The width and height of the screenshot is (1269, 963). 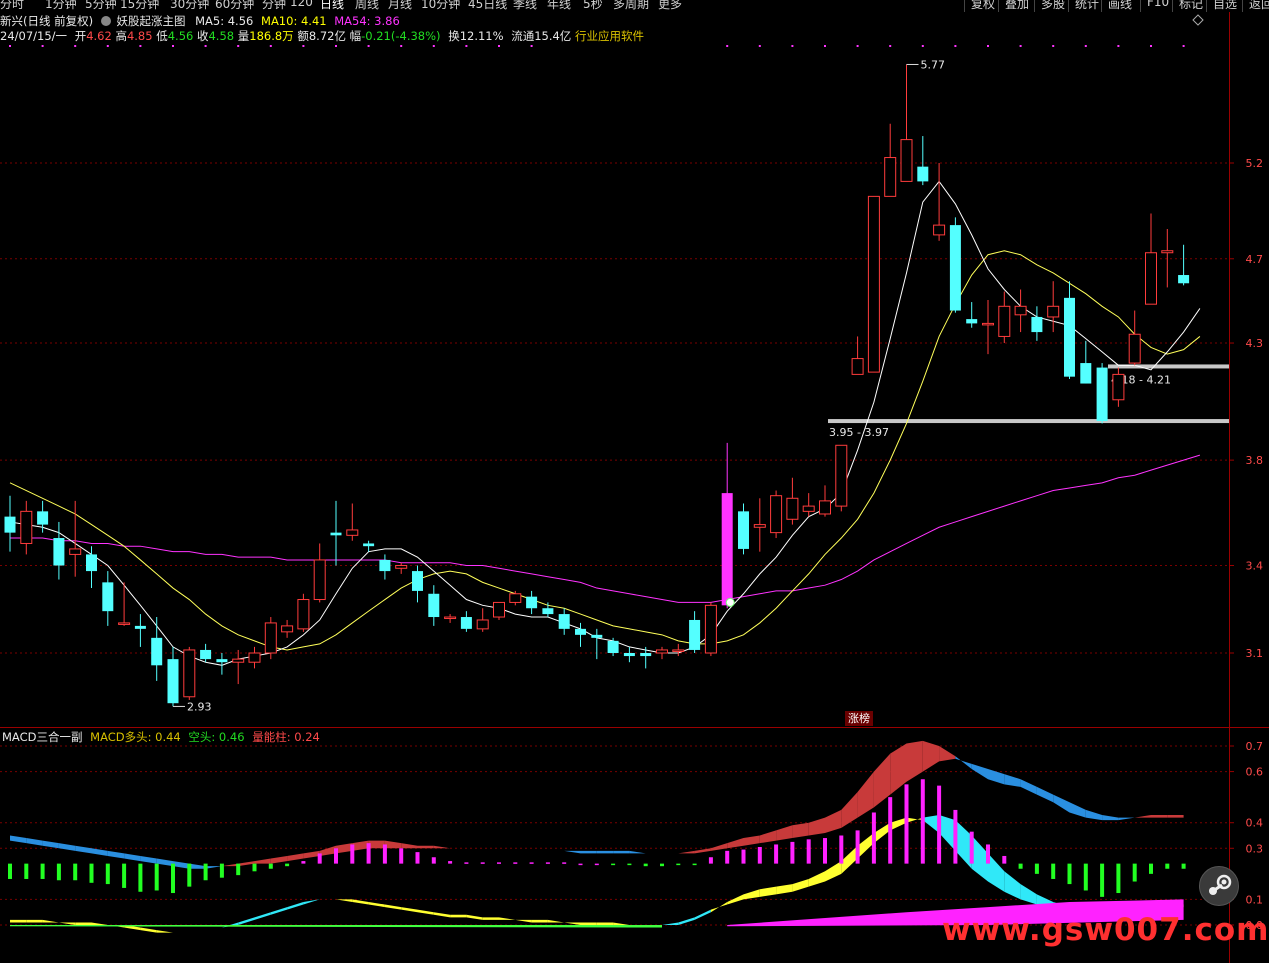 I want to click on sub-title: MACD三合一副, so click(x=42, y=737).